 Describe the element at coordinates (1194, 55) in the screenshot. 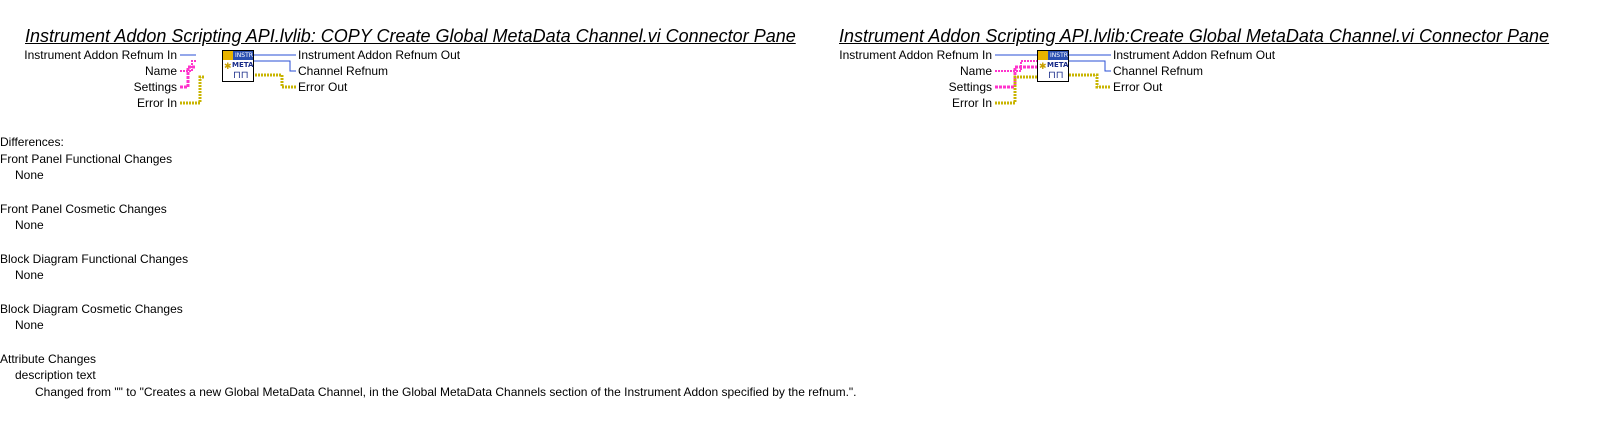

I see `right-output-refnum-label: Instrument Addon Refnum Out` at that location.